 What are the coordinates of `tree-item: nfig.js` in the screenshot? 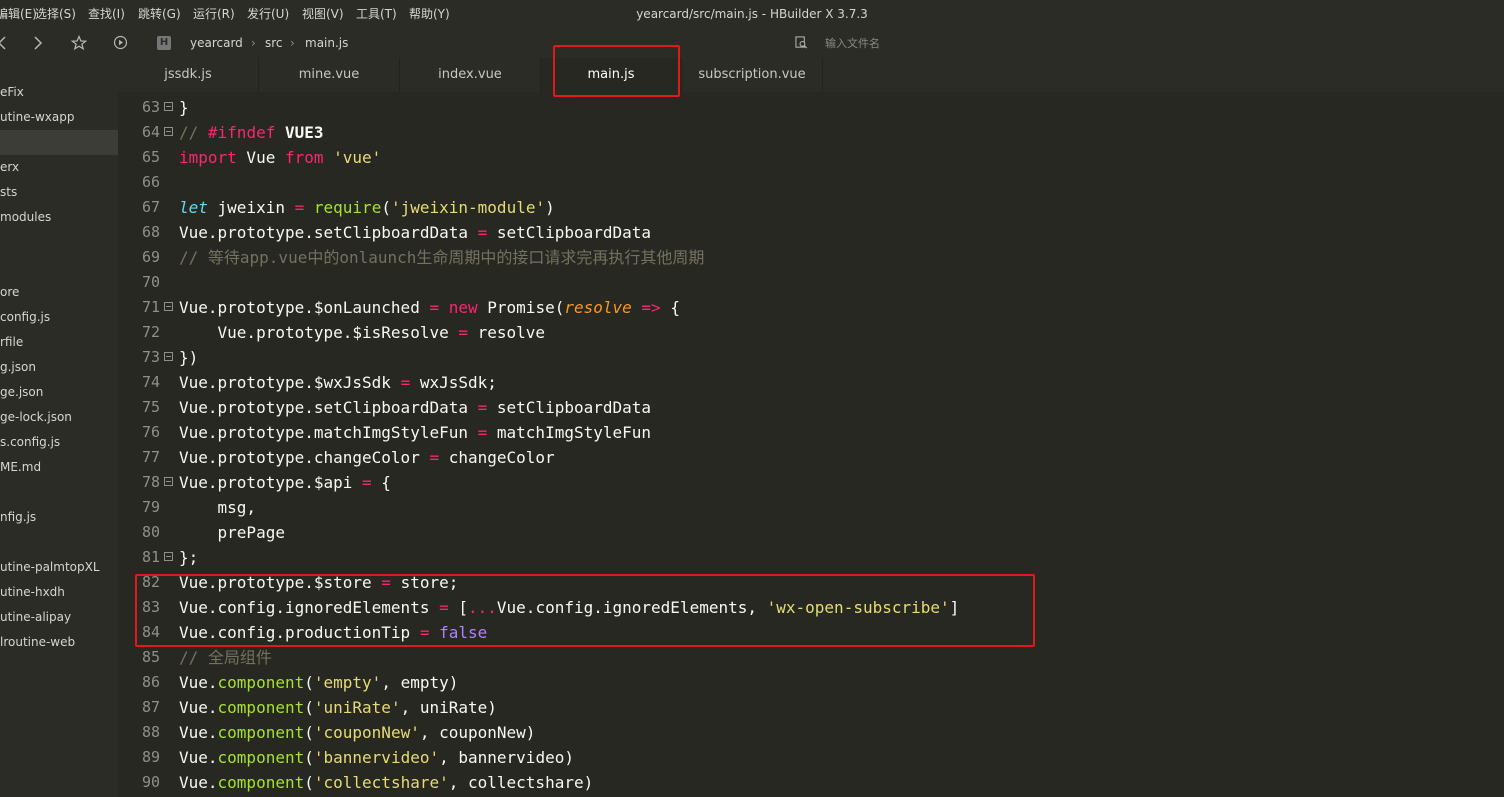 It's located at (59, 517).